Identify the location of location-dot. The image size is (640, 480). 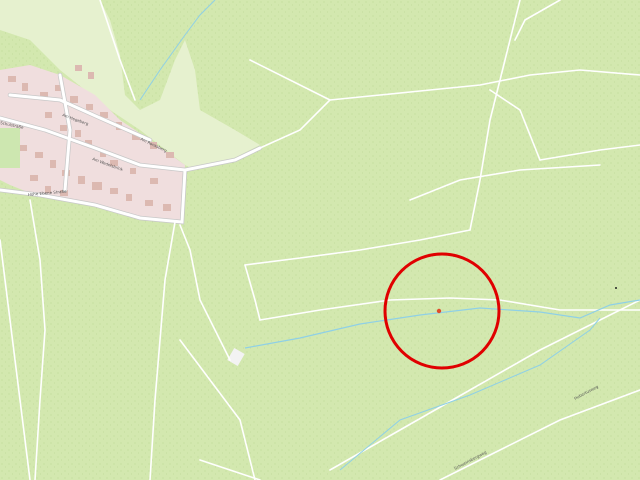
(439, 311).